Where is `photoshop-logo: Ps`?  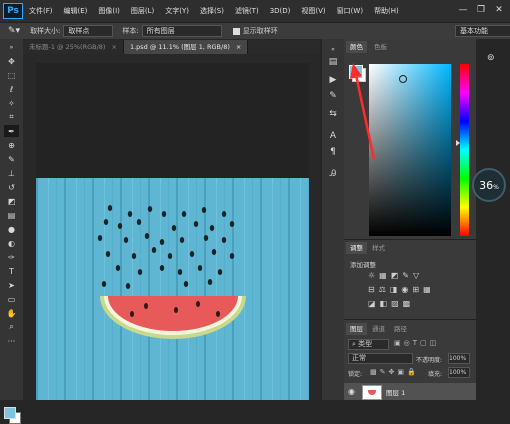
photoshop-logo: Ps is located at coordinates (13, 11).